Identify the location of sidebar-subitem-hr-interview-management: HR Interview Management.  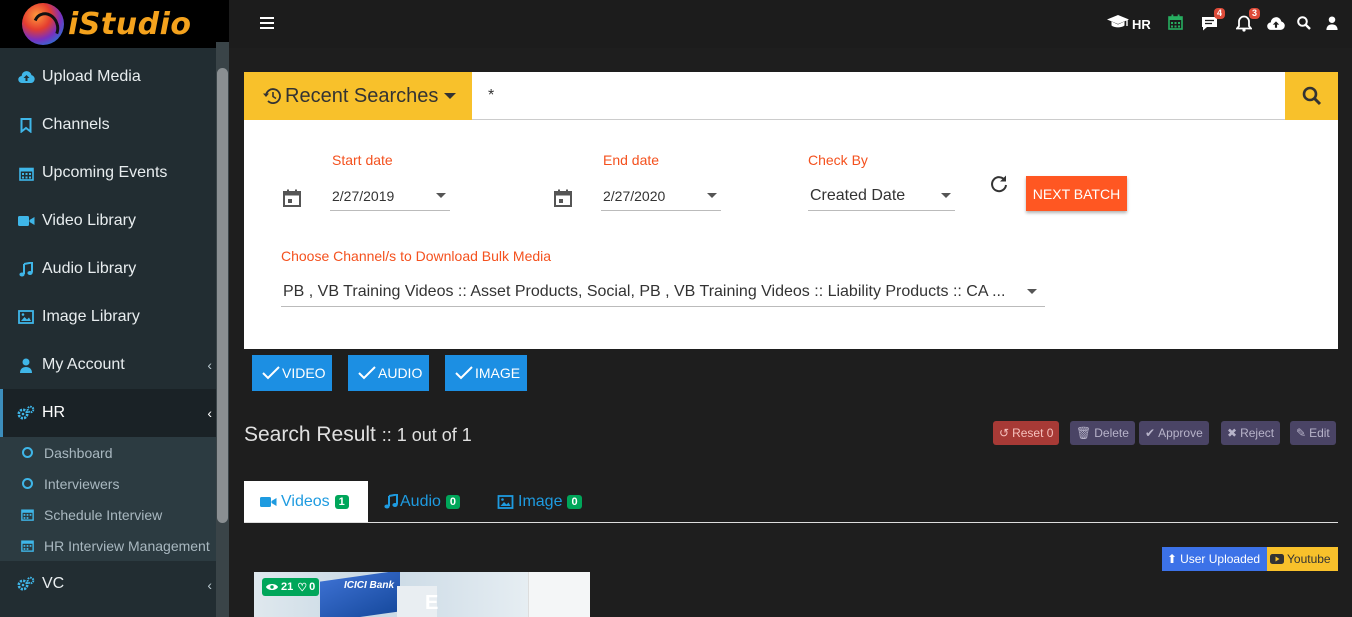
(114, 545).